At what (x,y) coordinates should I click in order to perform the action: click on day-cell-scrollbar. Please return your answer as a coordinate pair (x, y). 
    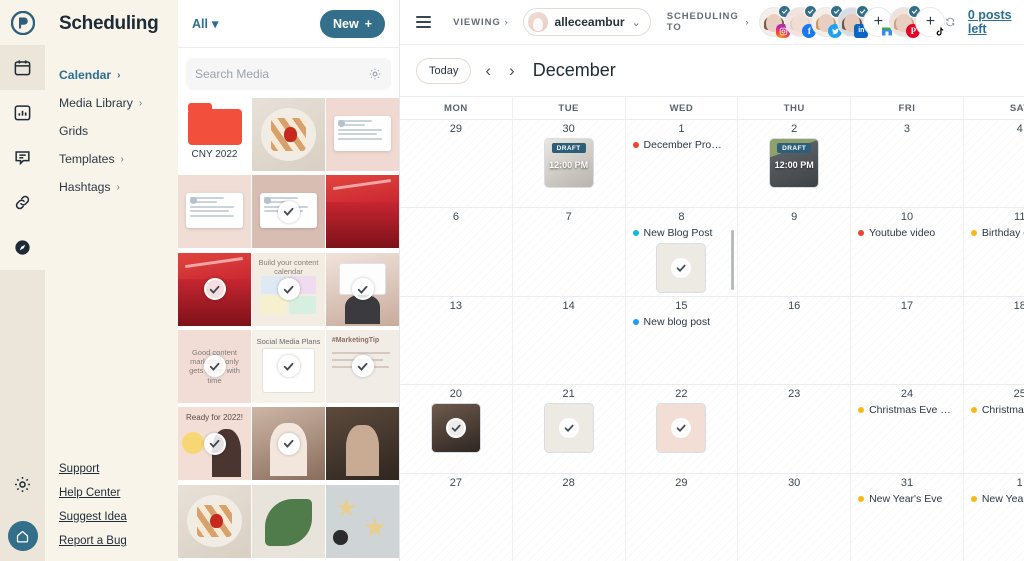
    Looking at the image, I should click on (733, 260).